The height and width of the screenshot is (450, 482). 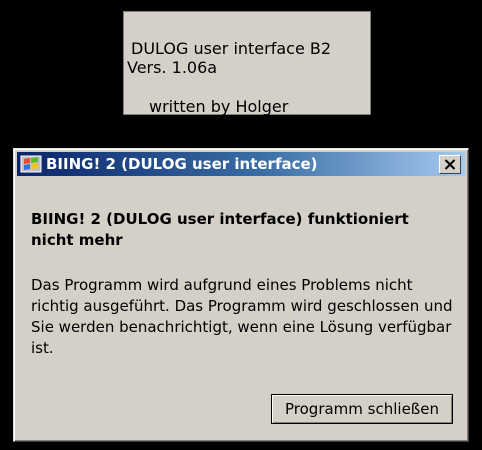 What do you see at coordinates (182, 164) in the screenshot?
I see `dialog-title: BIING! 2 (DULOG user interface)` at bounding box center [182, 164].